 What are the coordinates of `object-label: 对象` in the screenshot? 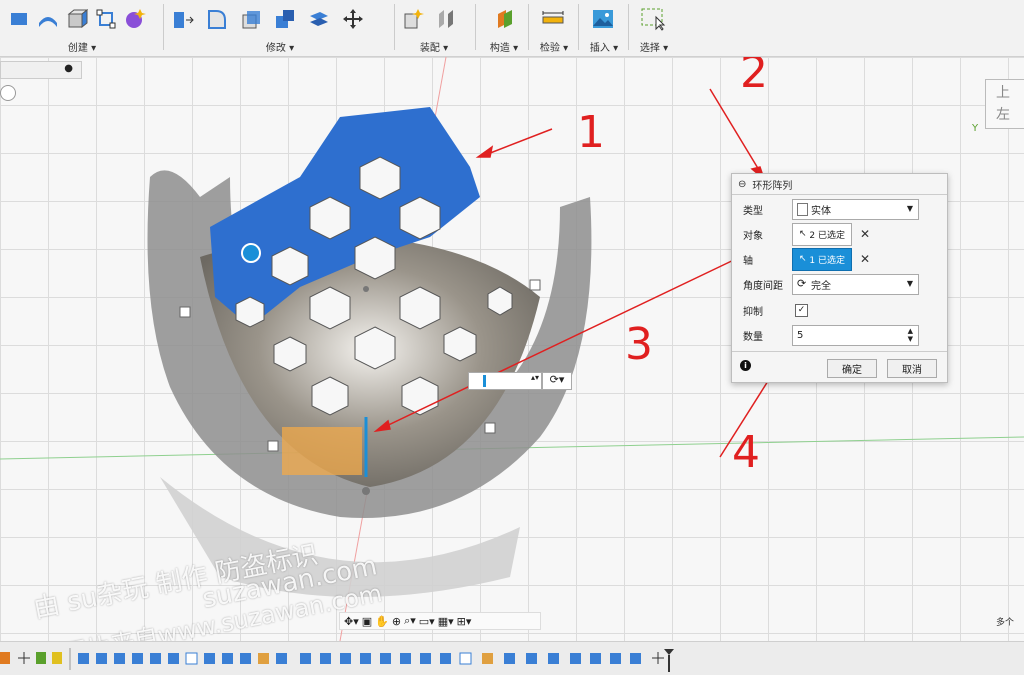 It's located at (753, 236).